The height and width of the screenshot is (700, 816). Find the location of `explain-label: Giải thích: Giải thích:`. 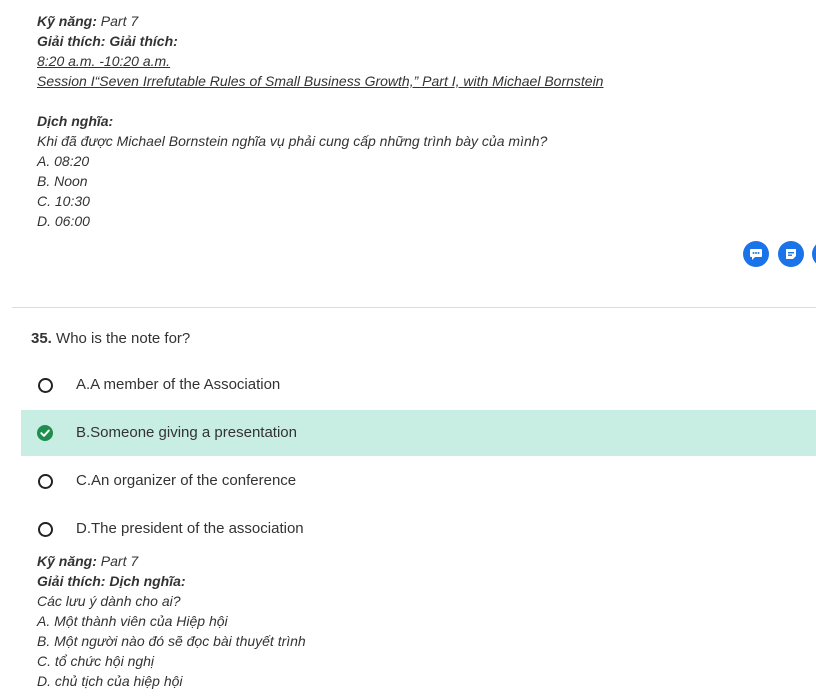

explain-label: Giải thích: Giải thích: is located at coordinates (107, 41).